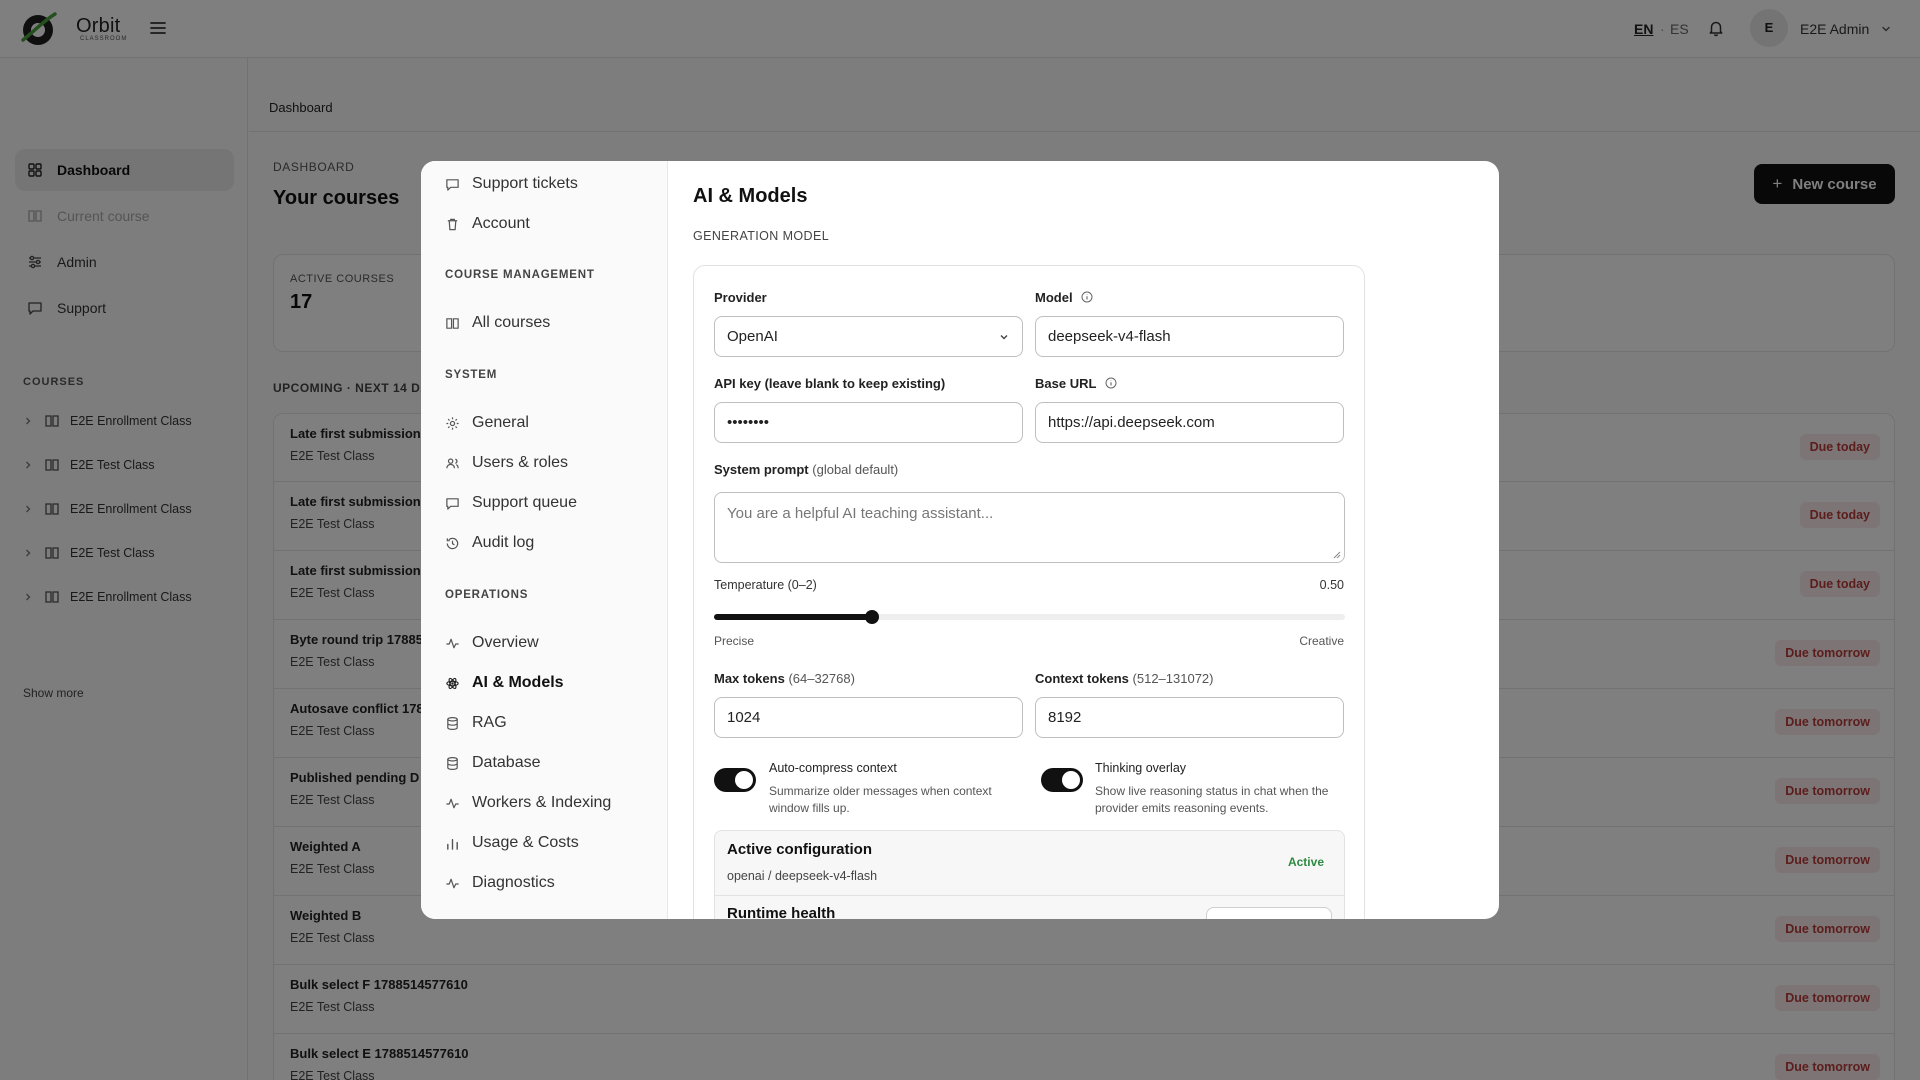  I want to click on temperature-max-label: Creative, so click(1321, 641).